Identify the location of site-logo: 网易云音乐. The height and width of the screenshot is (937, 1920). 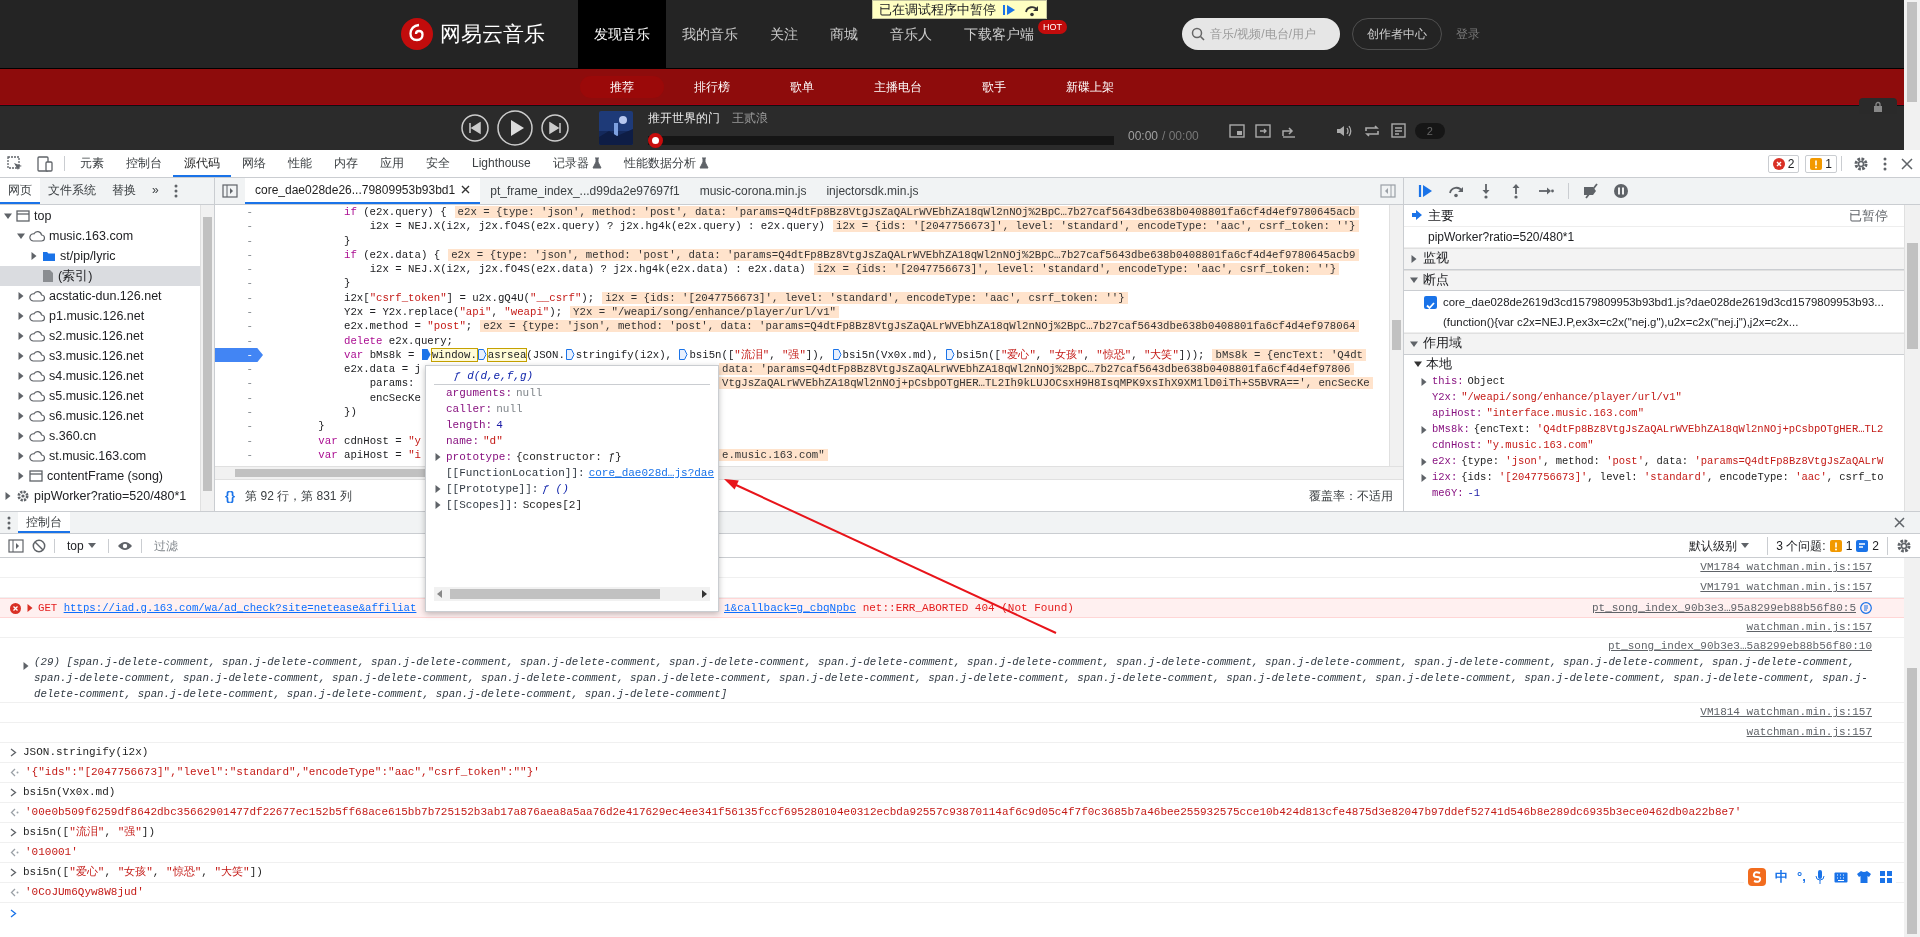
(489, 34).